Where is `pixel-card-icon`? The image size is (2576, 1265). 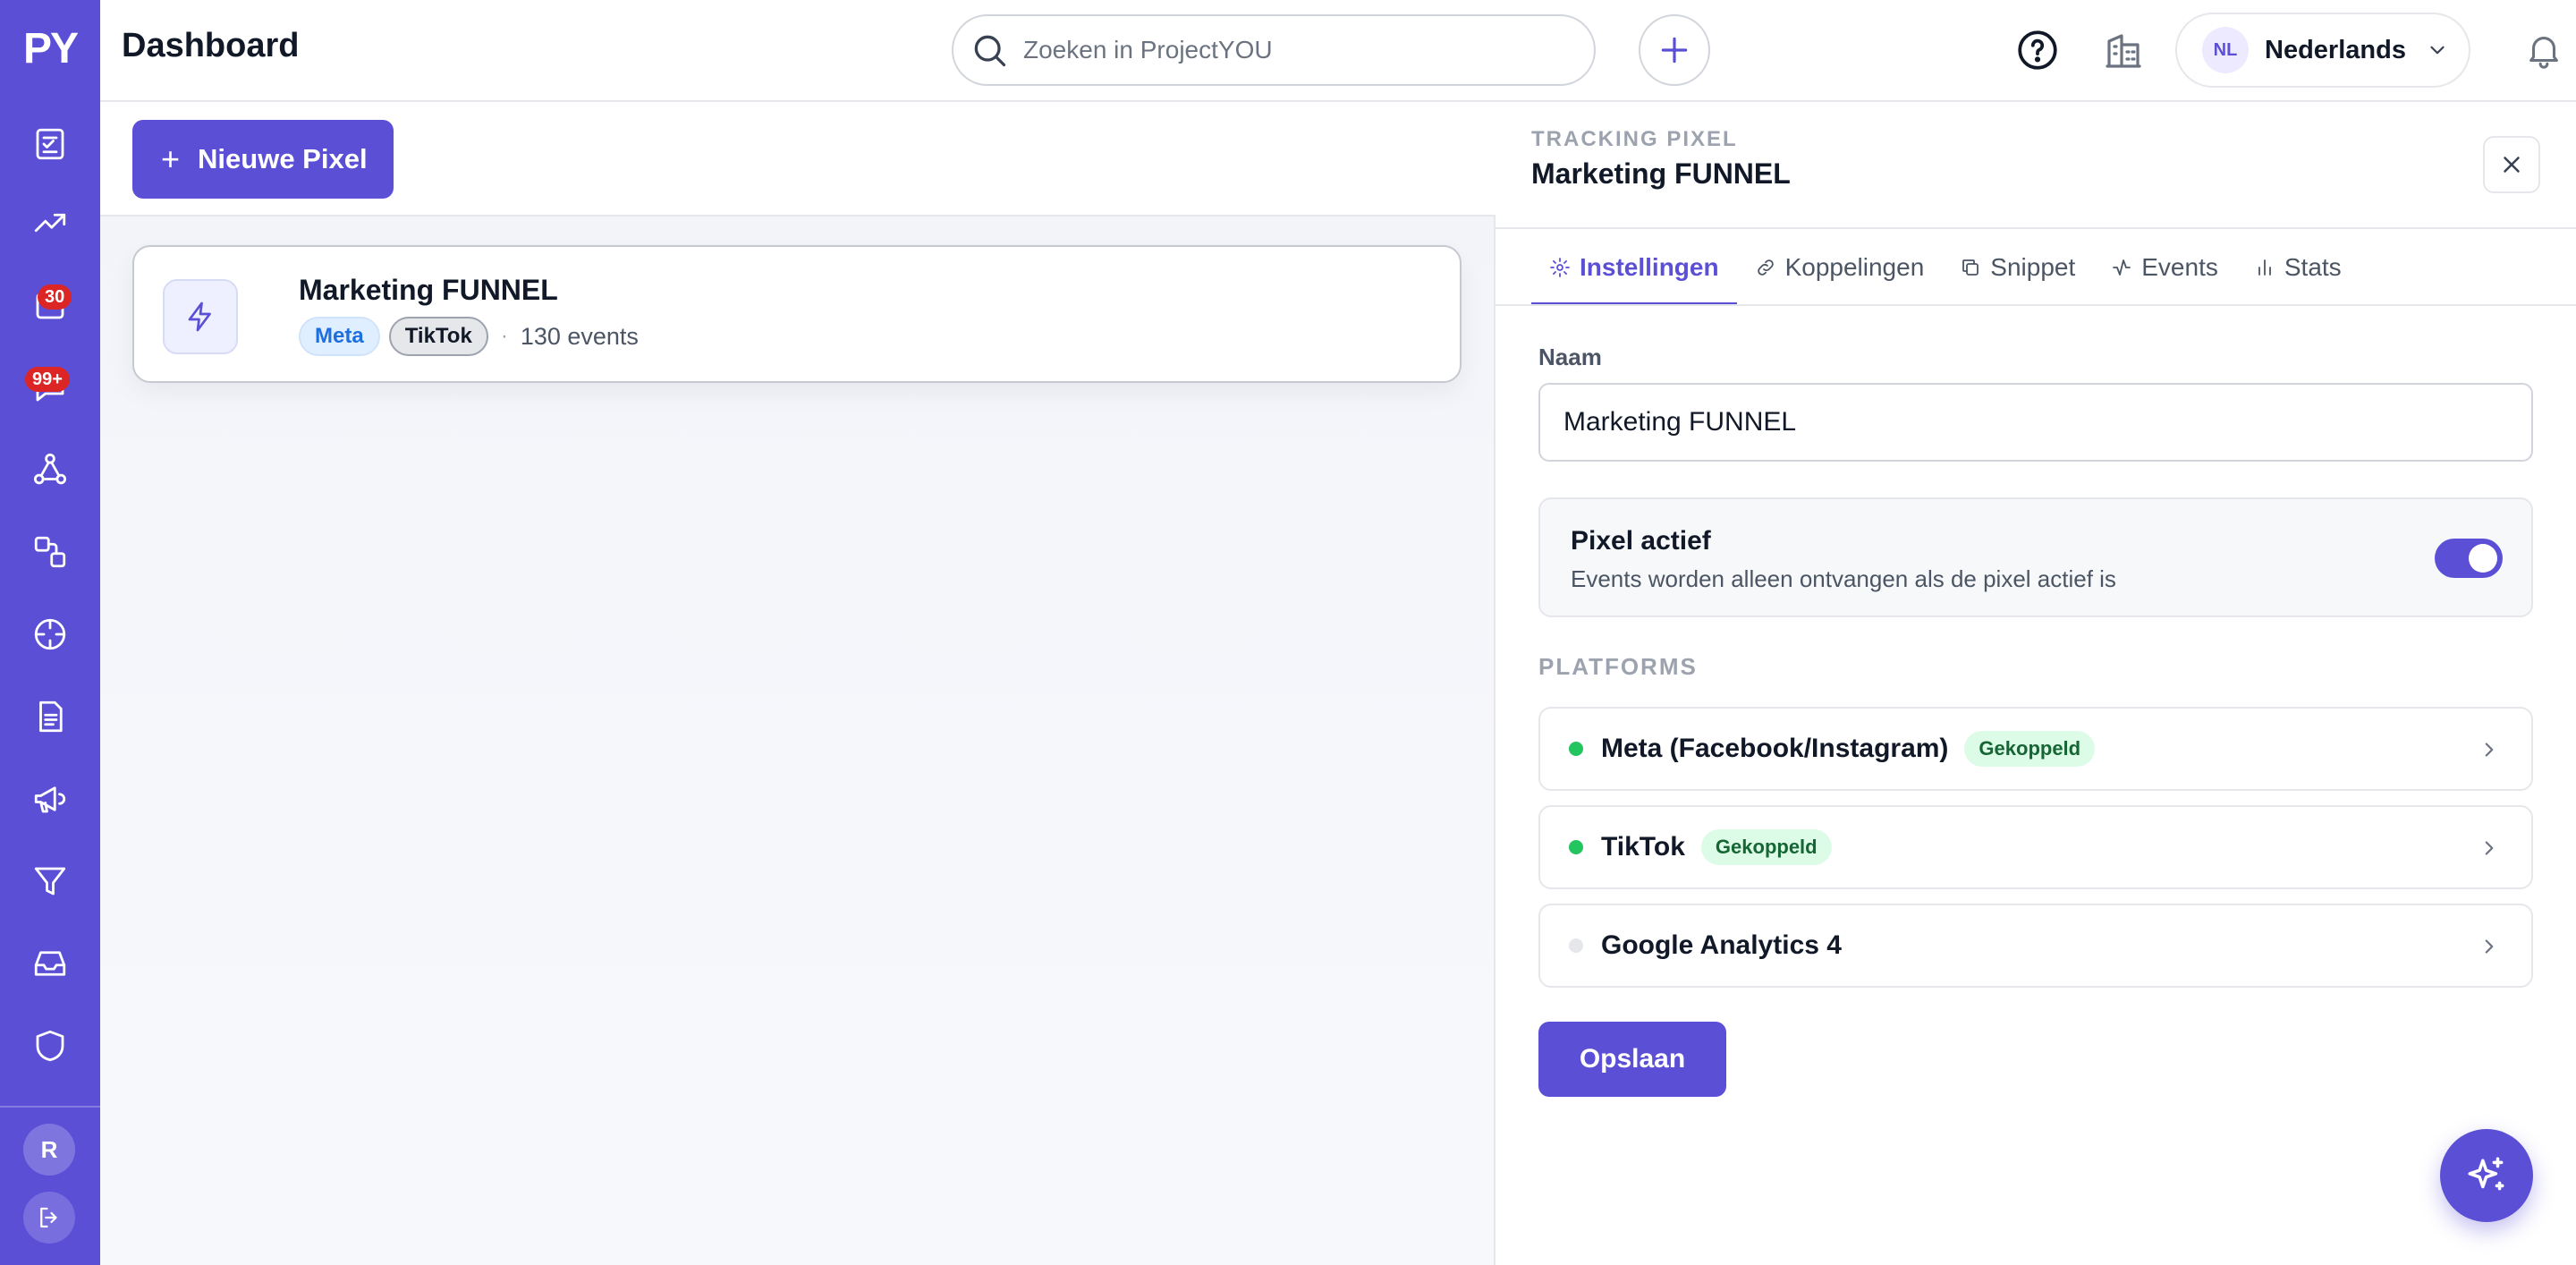 pixel-card-icon is located at coordinates (200, 316).